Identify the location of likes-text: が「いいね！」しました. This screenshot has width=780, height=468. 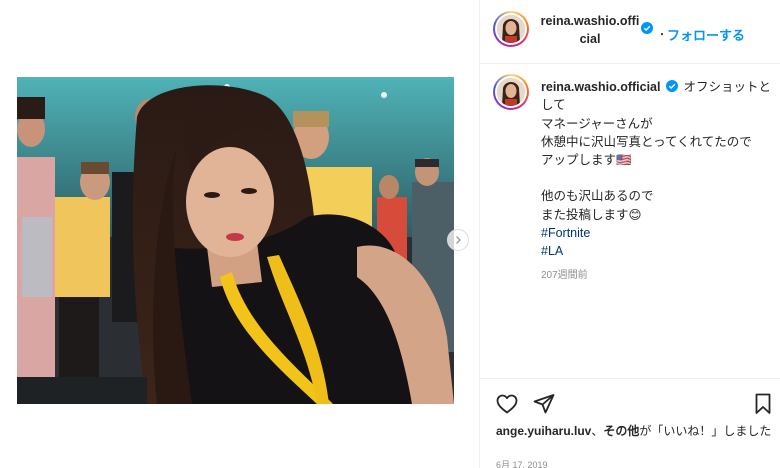
(705, 431).